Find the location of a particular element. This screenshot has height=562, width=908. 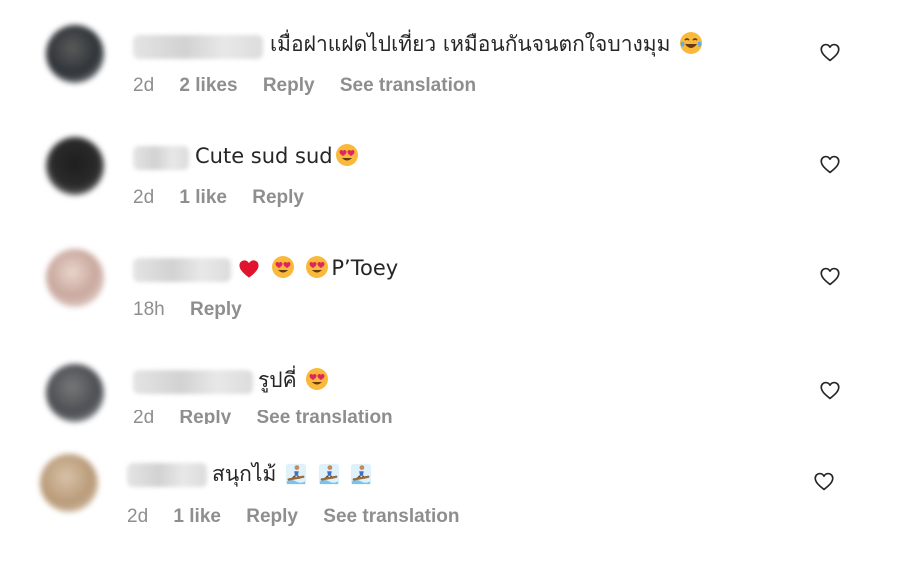

comment-meta-clipped: 2d Reply See translation is located at coordinates (454, 417).